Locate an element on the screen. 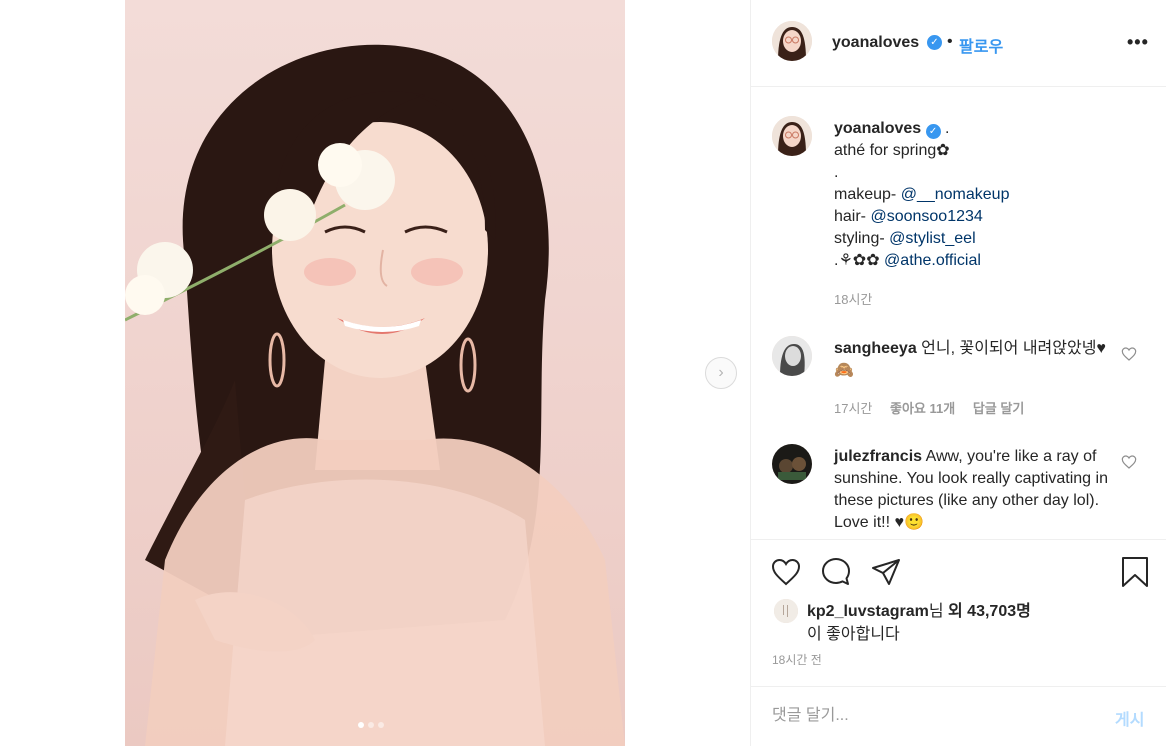 This screenshot has width=1166, height=746. caption-username: yoanaloves is located at coordinates (877, 128).